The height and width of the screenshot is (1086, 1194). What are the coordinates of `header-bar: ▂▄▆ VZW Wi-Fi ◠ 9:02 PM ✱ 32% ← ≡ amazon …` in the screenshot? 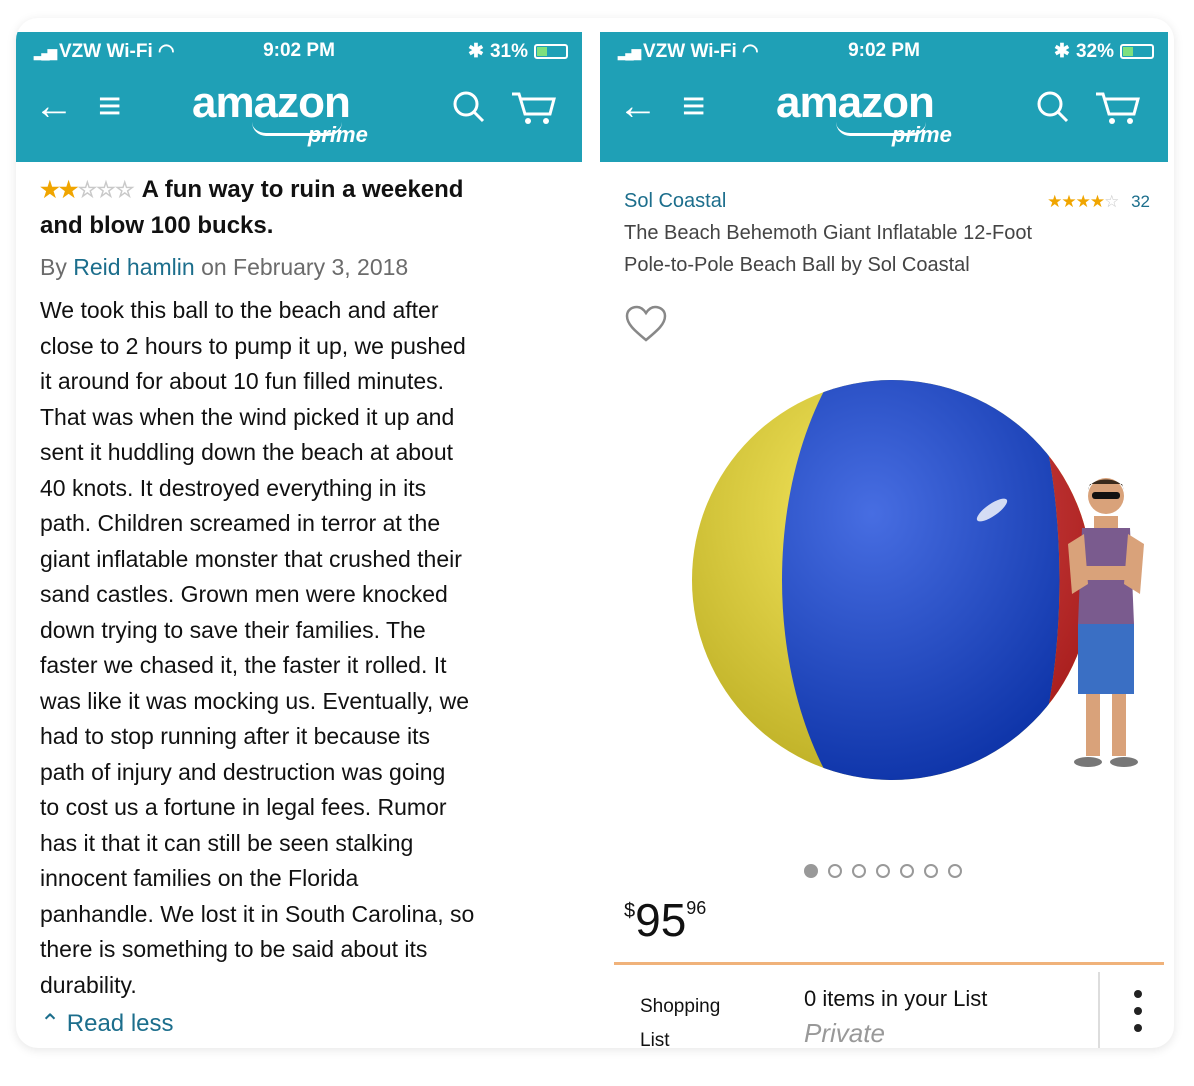 It's located at (884, 97).